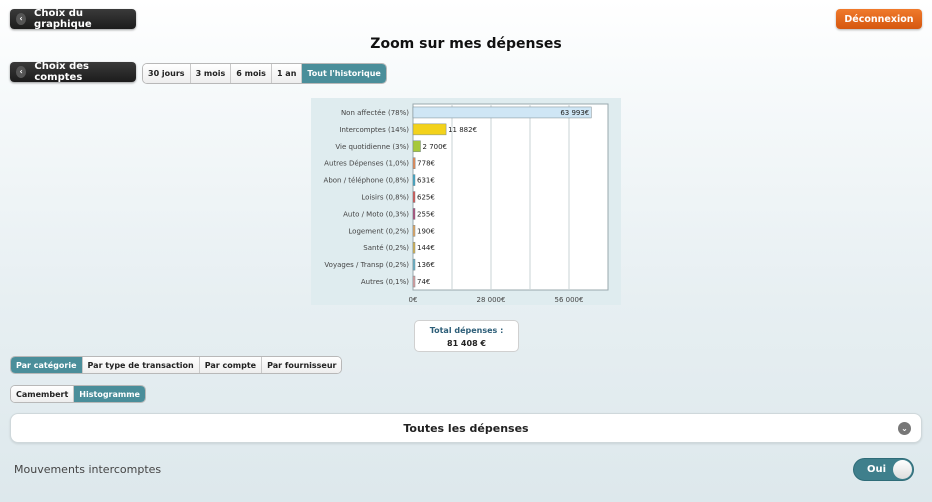 This screenshot has height=502, width=932. I want to click on back-chart-choice-label: Choix du graphique, so click(63, 19).